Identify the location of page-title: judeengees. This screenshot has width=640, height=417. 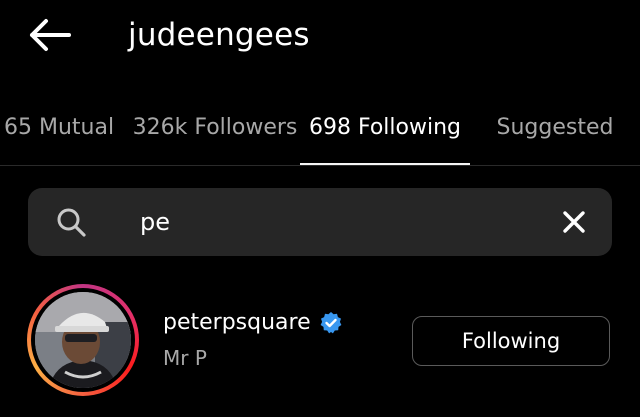
(219, 35).